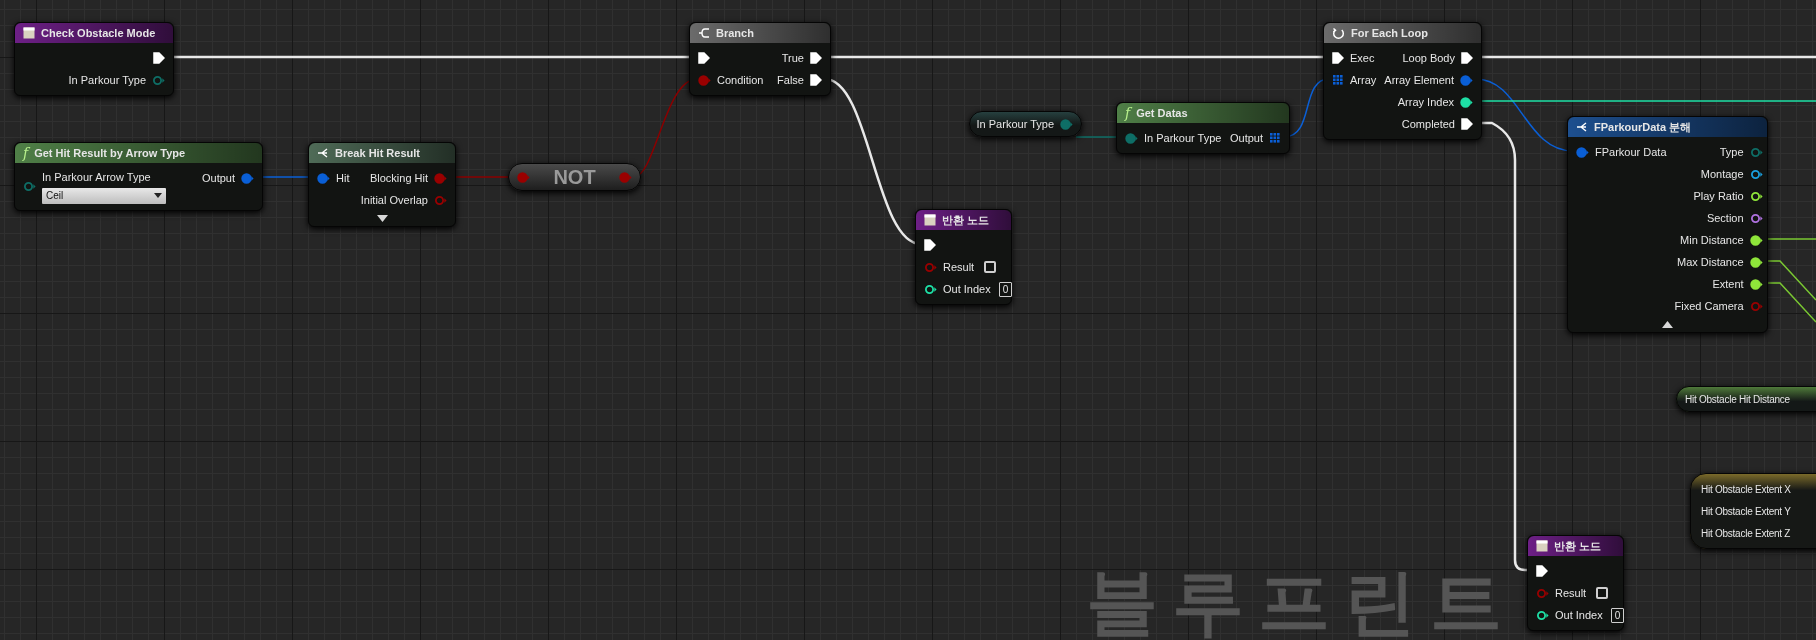 The height and width of the screenshot is (640, 1816). Describe the element at coordinates (1709, 306) in the screenshot. I see `pin-label: Fixed Camera` at that location.